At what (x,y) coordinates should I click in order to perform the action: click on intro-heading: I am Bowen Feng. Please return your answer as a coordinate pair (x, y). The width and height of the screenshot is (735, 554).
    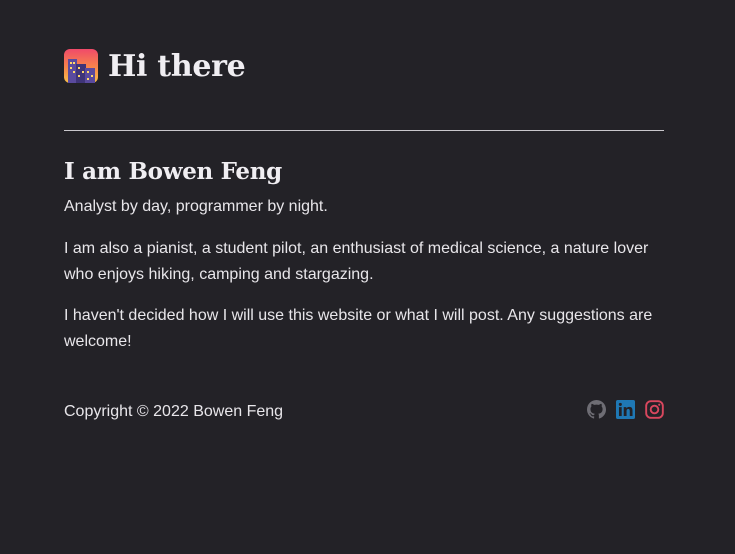
    Looking at the image, I should click on (173, 171).